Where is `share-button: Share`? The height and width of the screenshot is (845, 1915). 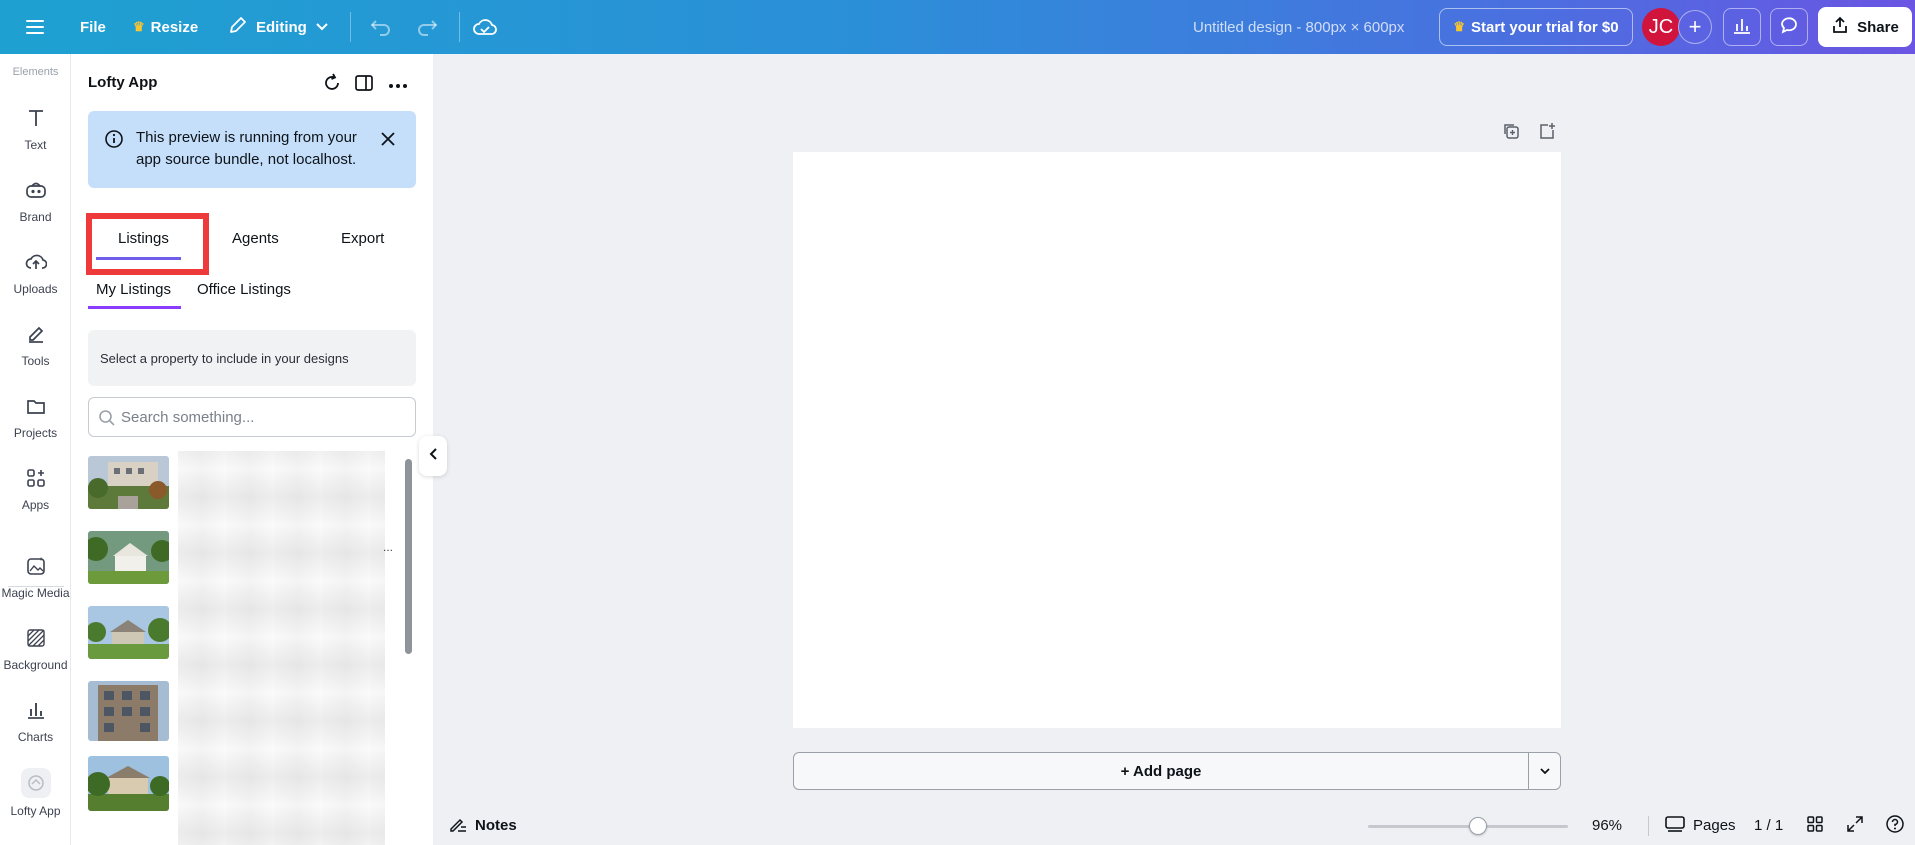 share-button: Share is located at coordinates (1865, 27).